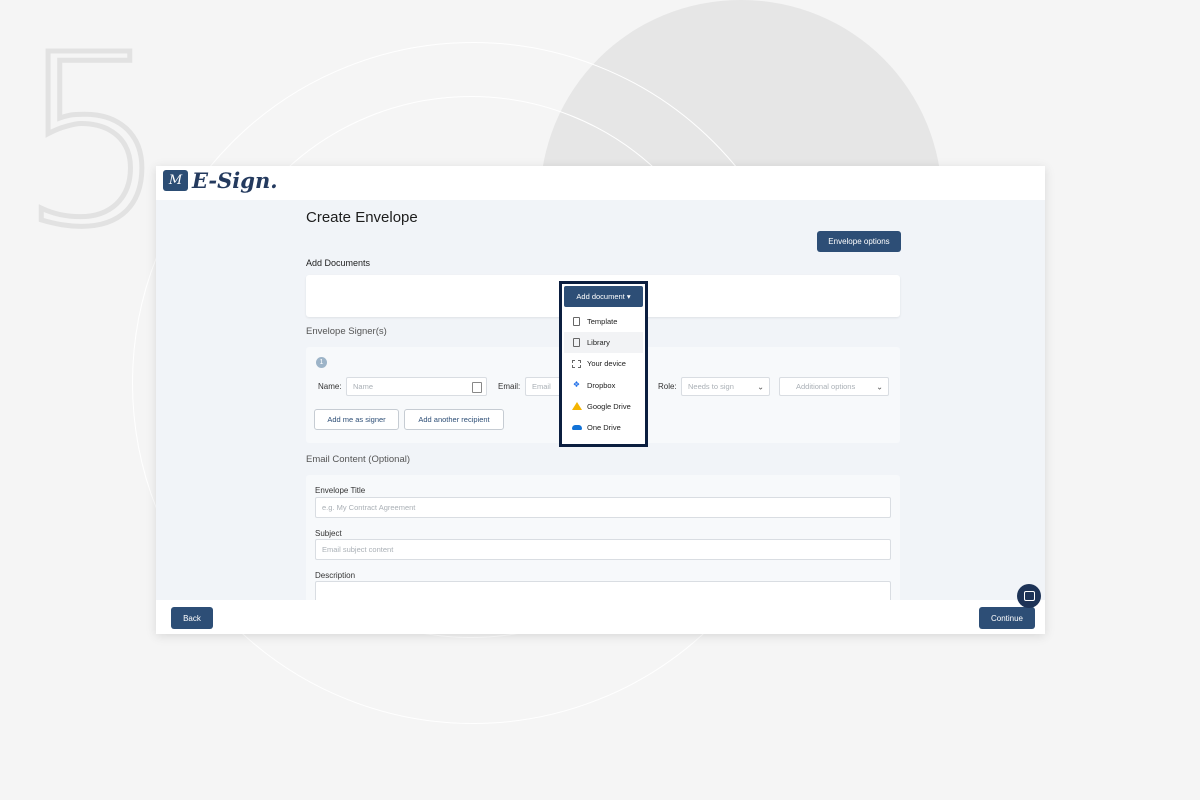  Describe the element at coordinates (335, 575) in the screenshot. I see `description-label: Description` at that location.